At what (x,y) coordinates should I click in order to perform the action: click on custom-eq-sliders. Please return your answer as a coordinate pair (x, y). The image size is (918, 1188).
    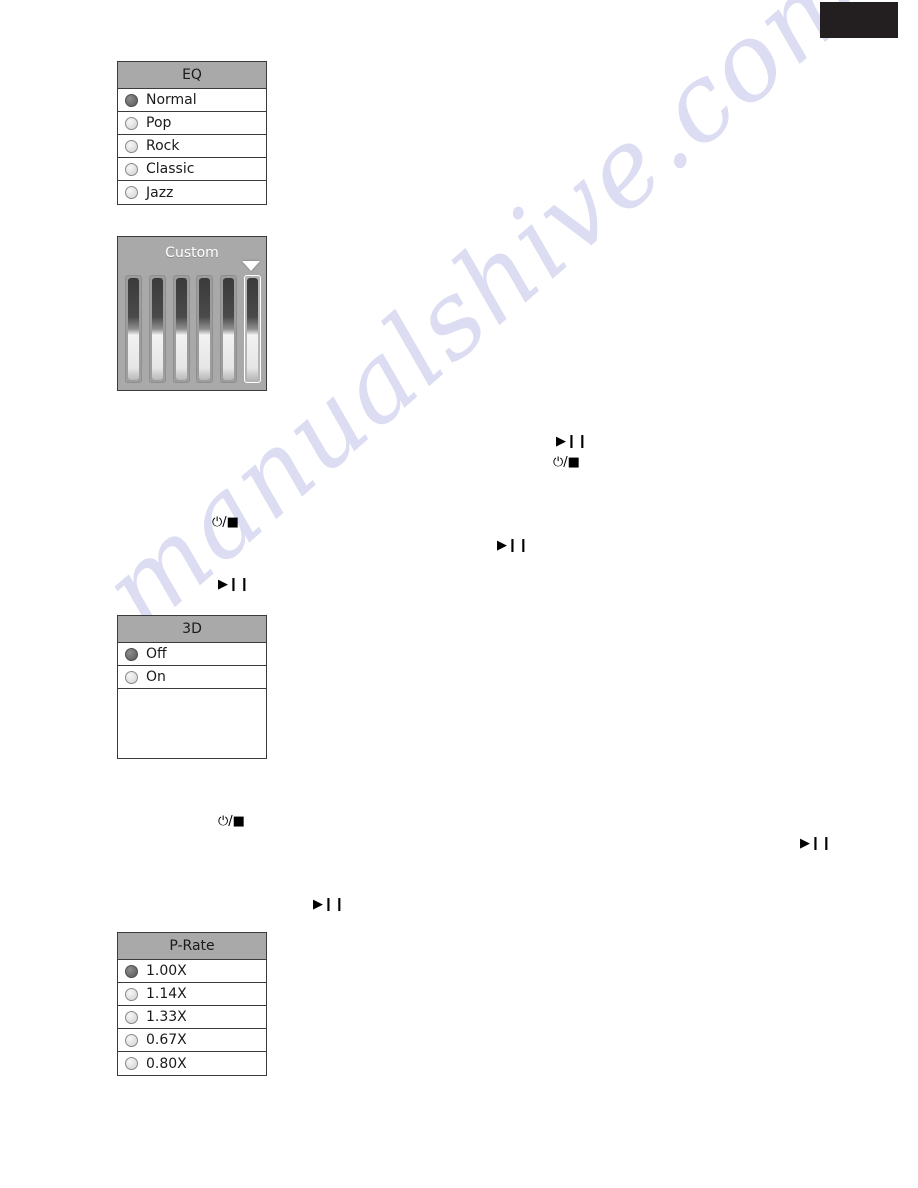
    Looking at the image, I should click on (193, 329).